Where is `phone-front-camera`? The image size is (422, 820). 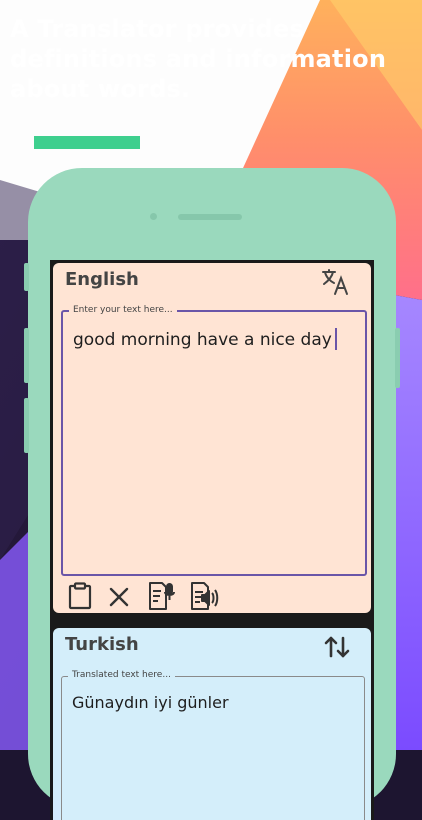 phone-front-camera is located at coordinates (153, 216).